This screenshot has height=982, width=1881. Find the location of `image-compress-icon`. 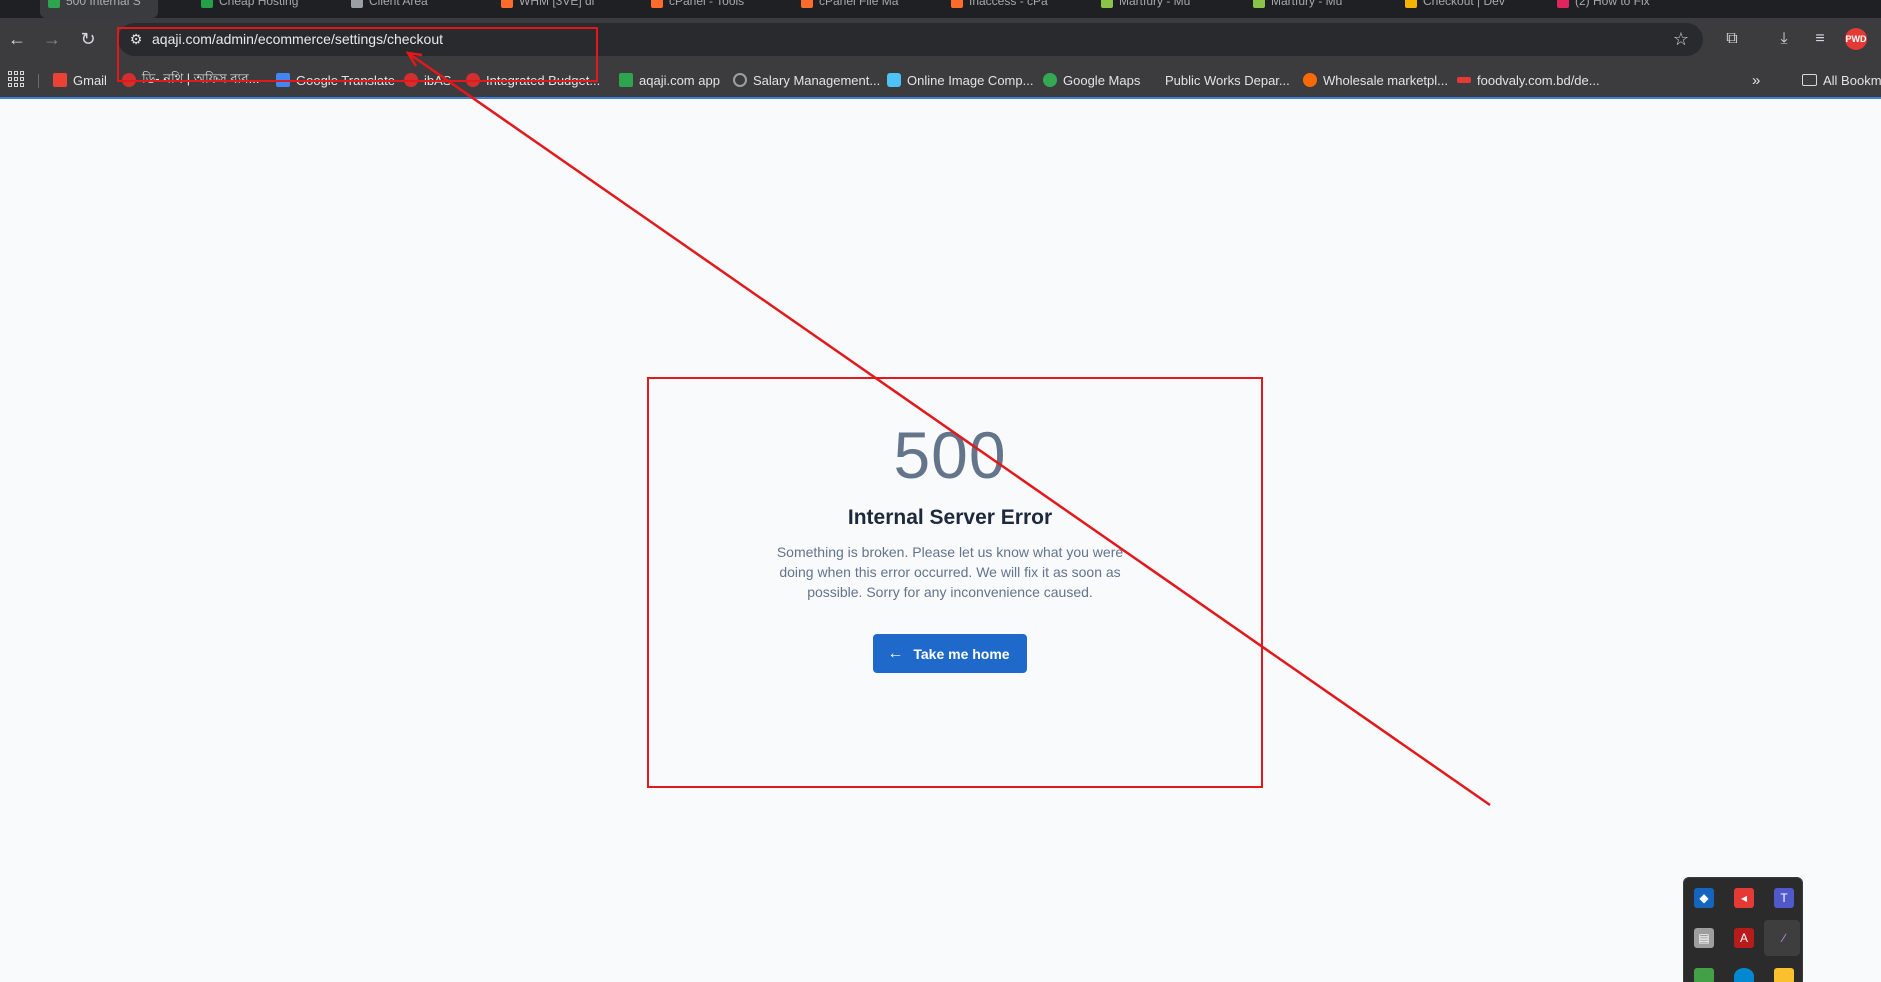

image-compress-icon is located at coordinates (894, 80).